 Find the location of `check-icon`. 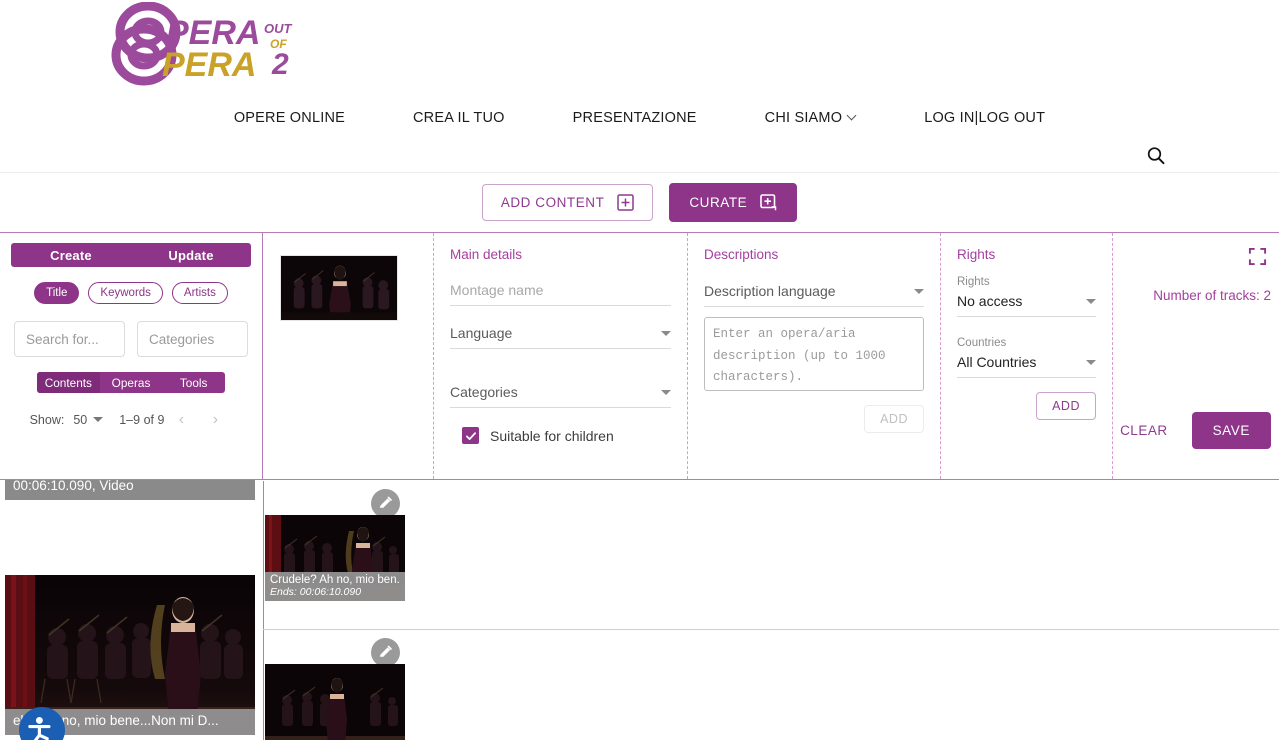

check-icon is located at coordinates (470, 435).